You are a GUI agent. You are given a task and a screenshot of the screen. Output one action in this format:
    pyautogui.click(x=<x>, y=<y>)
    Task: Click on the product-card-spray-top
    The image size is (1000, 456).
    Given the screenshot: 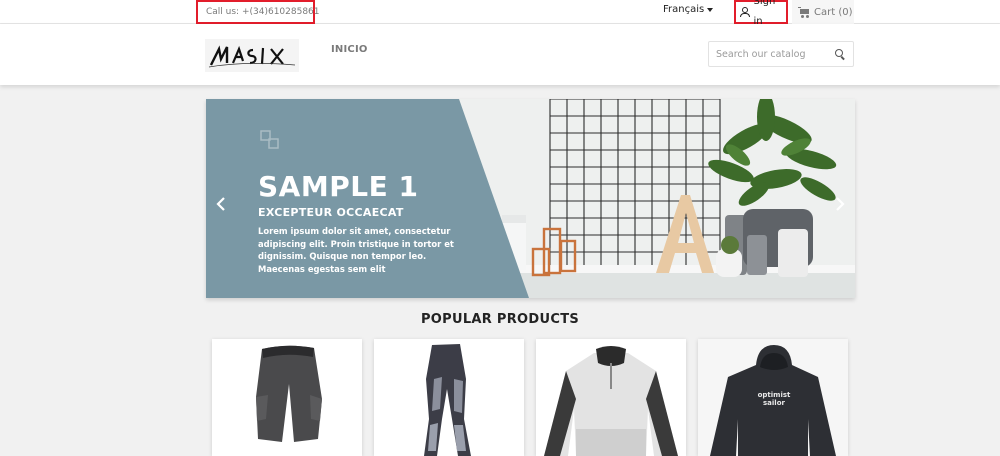 What is the action you would take?
    pyautogui.click(x=611, y=397)
    